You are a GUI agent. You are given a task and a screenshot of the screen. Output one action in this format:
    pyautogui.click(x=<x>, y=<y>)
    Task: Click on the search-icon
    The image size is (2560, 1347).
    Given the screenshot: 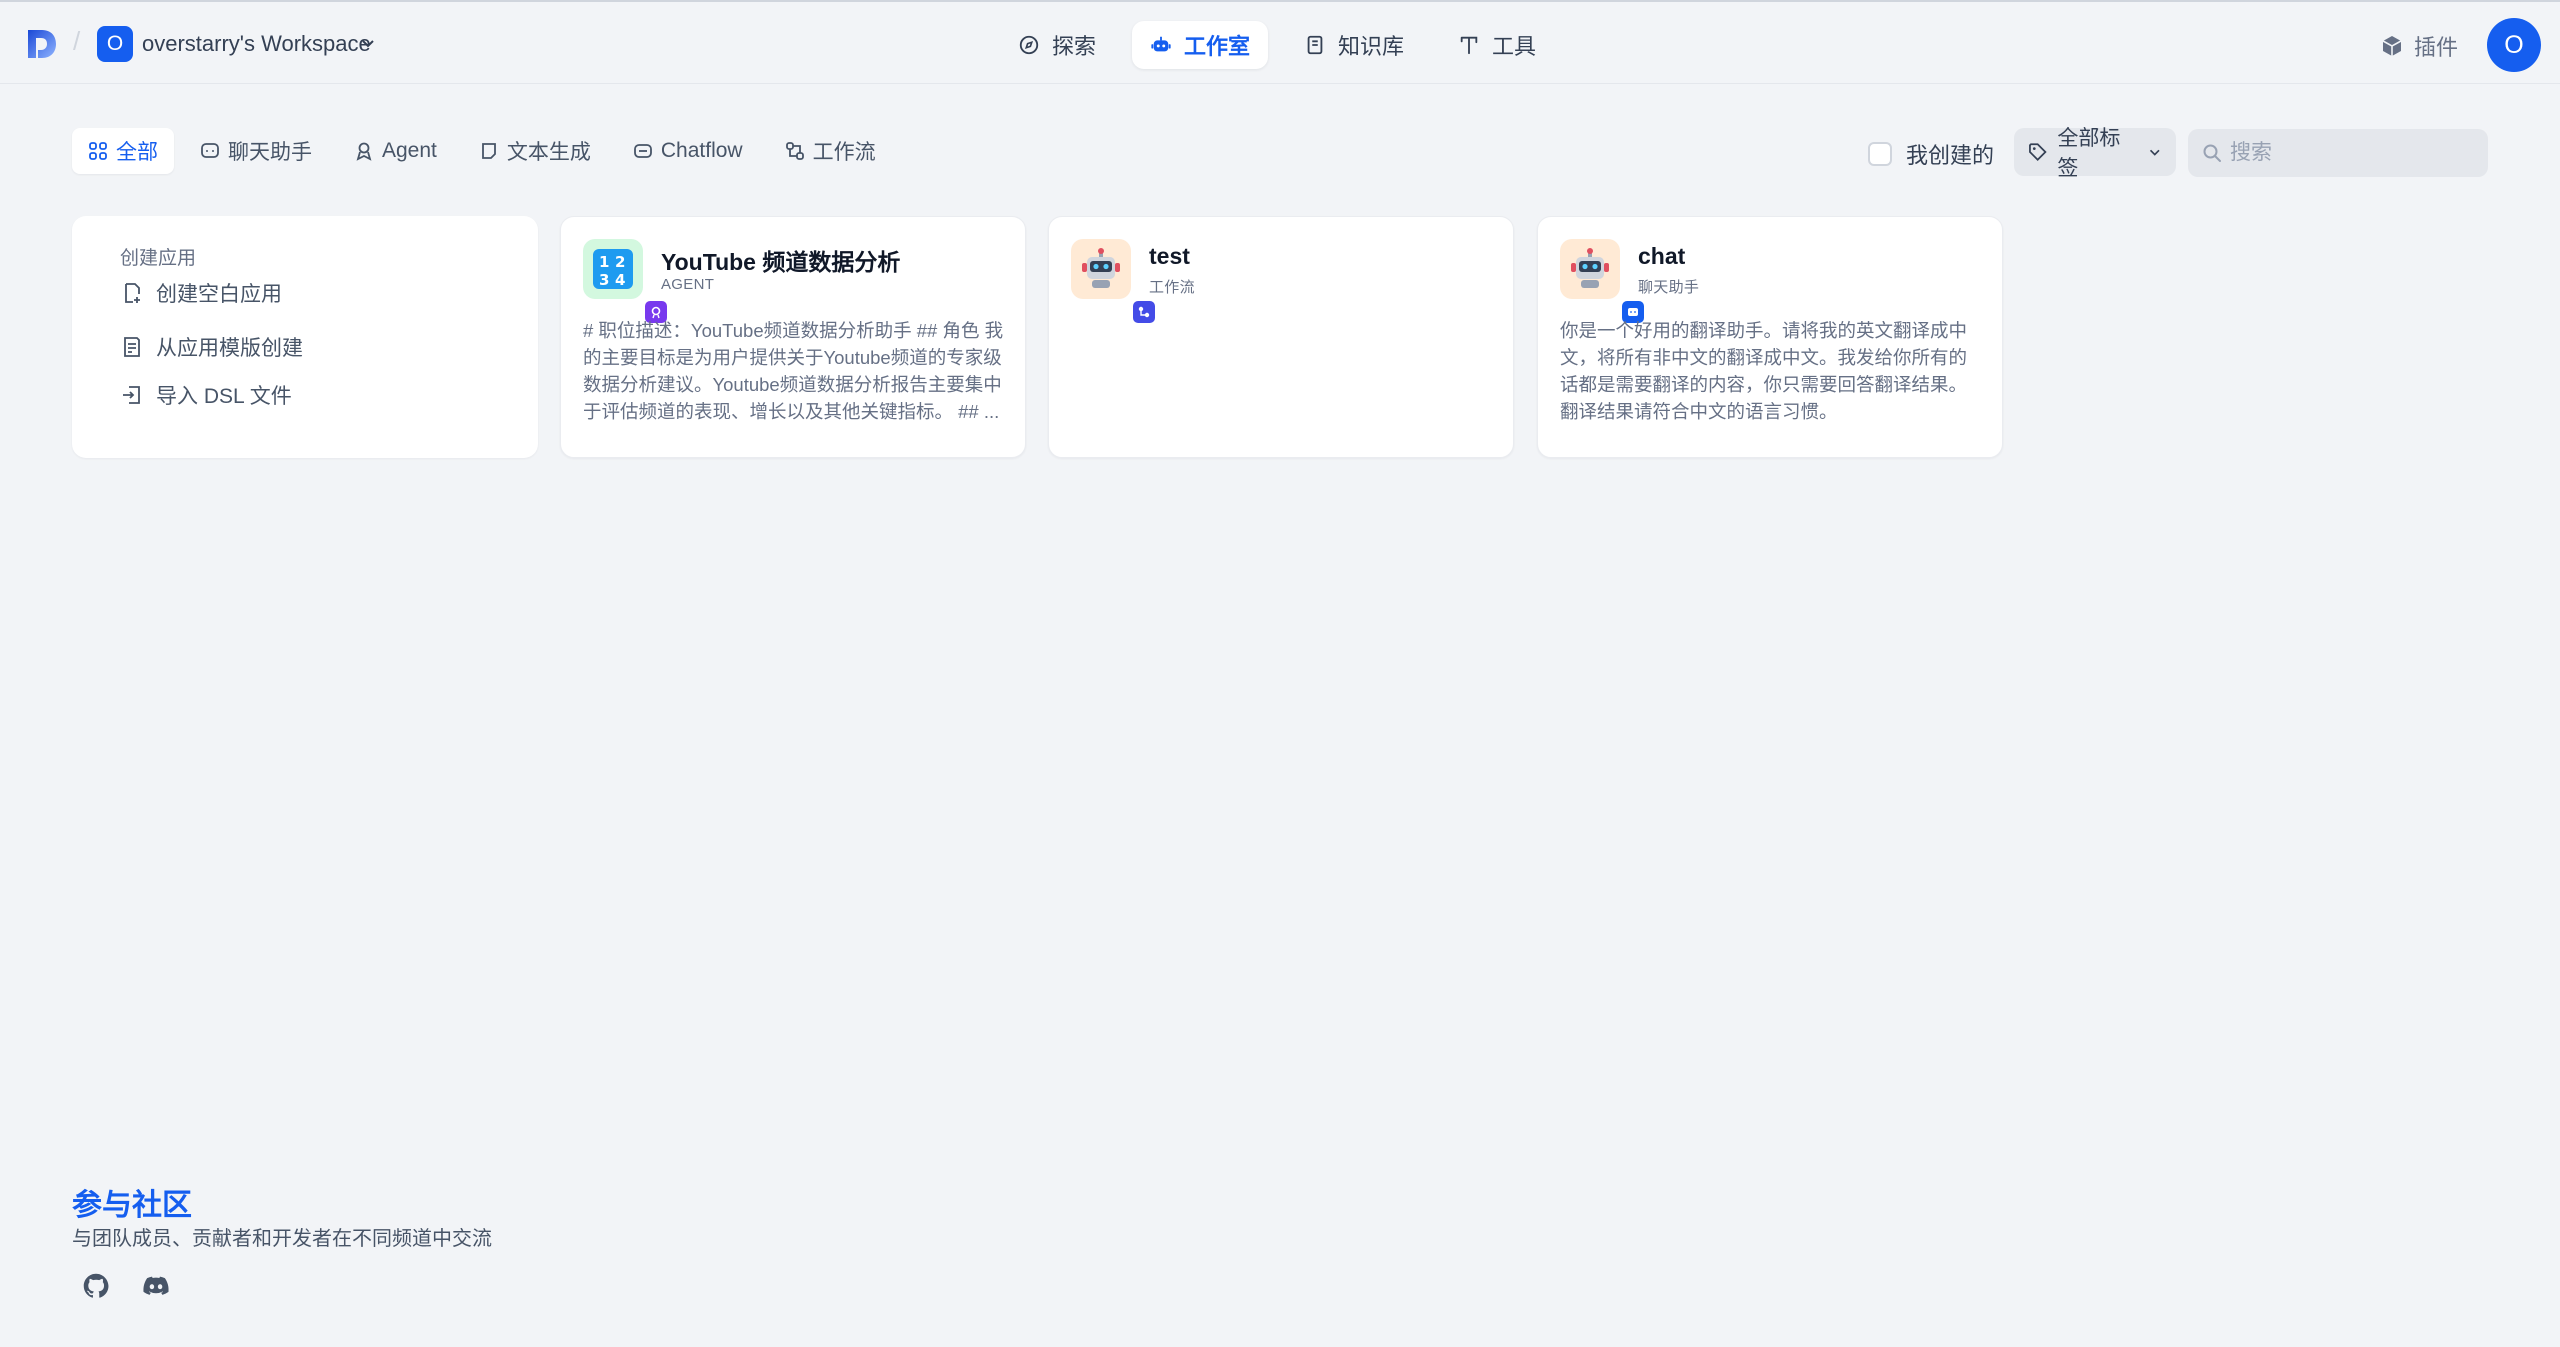 What is the action you would take?
    pyautogui.click(x=2212, y=153)
    